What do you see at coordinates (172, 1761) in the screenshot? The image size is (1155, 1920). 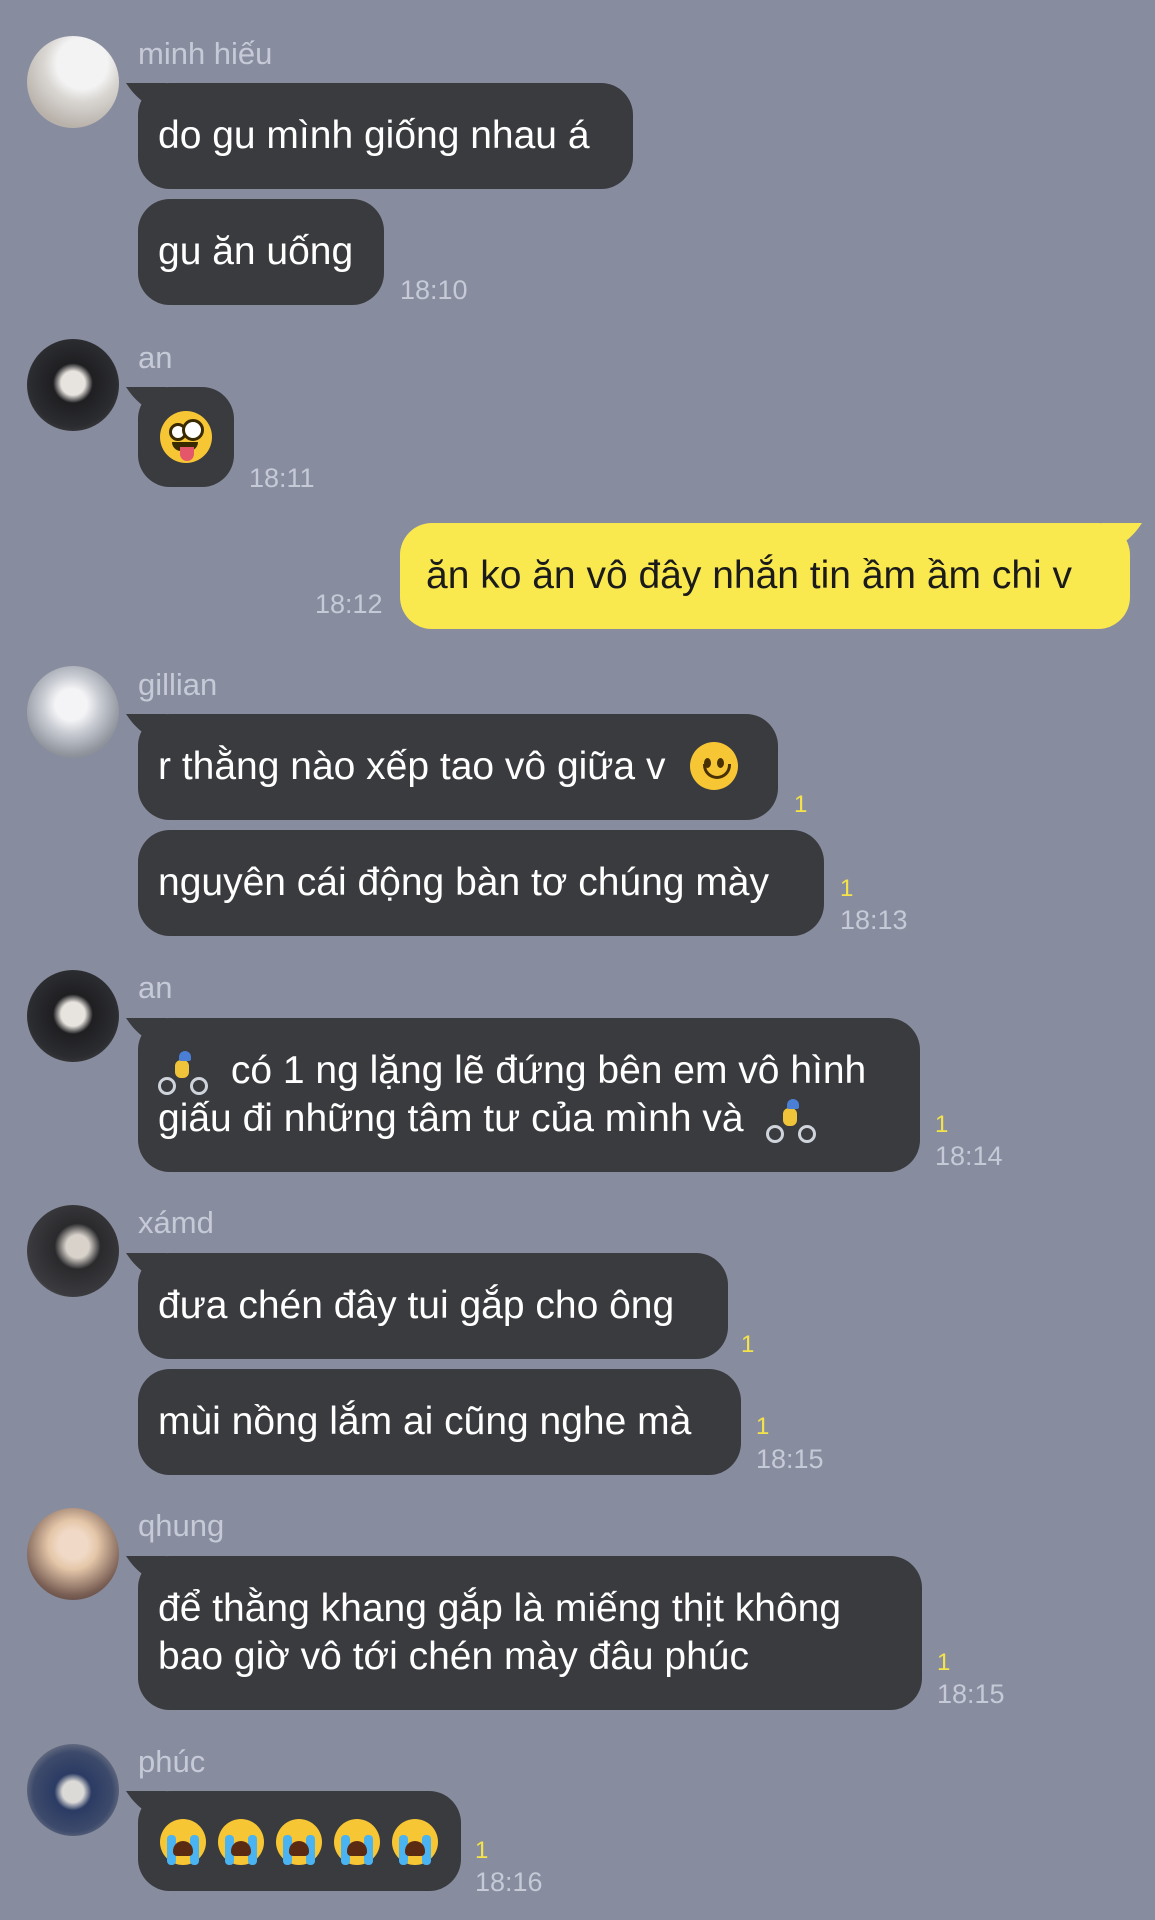 I see `sender-name: phúc` at bounding box center [172, 1761].